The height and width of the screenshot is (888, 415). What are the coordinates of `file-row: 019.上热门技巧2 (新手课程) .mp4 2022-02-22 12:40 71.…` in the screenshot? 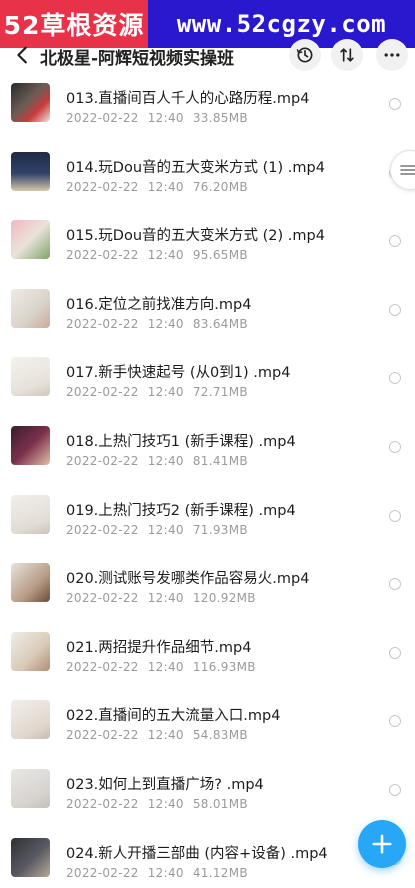 It's located at (207, 507).